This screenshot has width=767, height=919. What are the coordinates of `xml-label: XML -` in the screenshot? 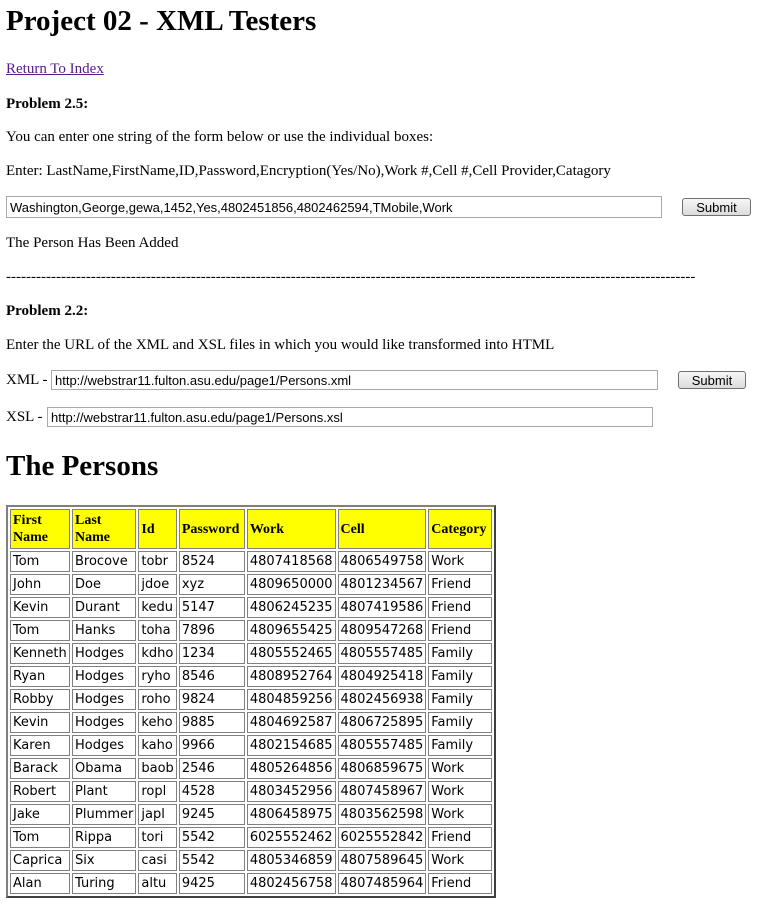 It's located at (27, 380).